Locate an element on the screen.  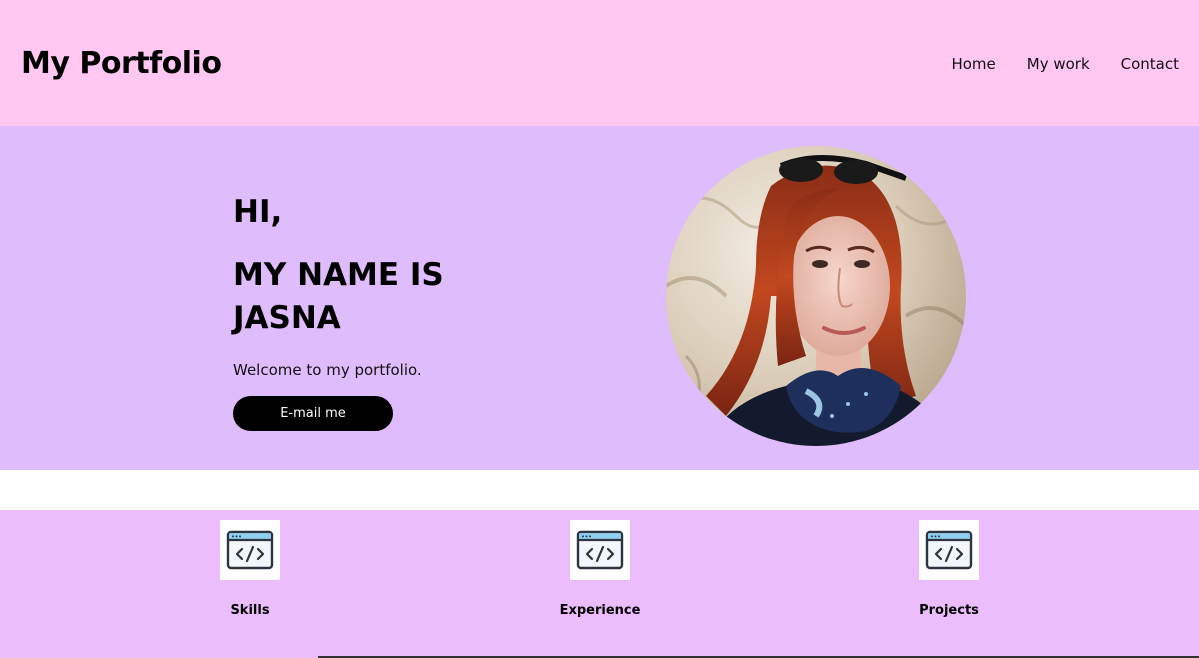
skills-label: Skills is located at coordinates (250, 610).